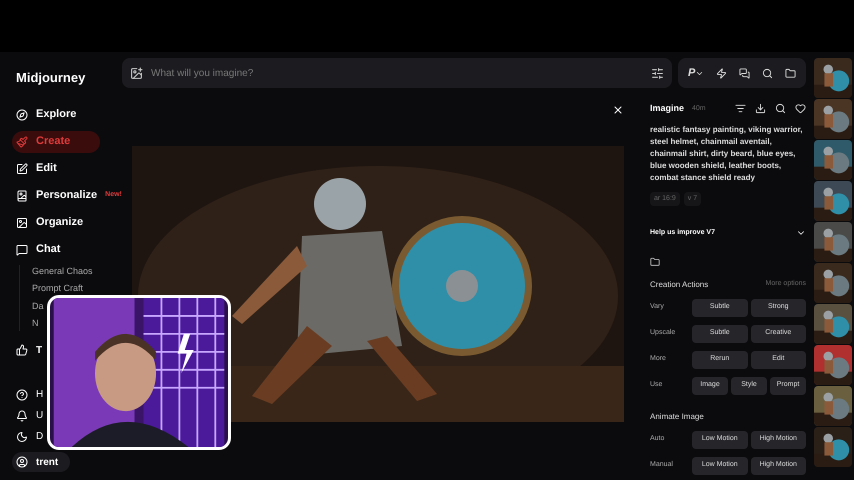 The height and width of the screenshot is (480, 854). I want to click on personalize-dropdown: P, so click(696, 73).